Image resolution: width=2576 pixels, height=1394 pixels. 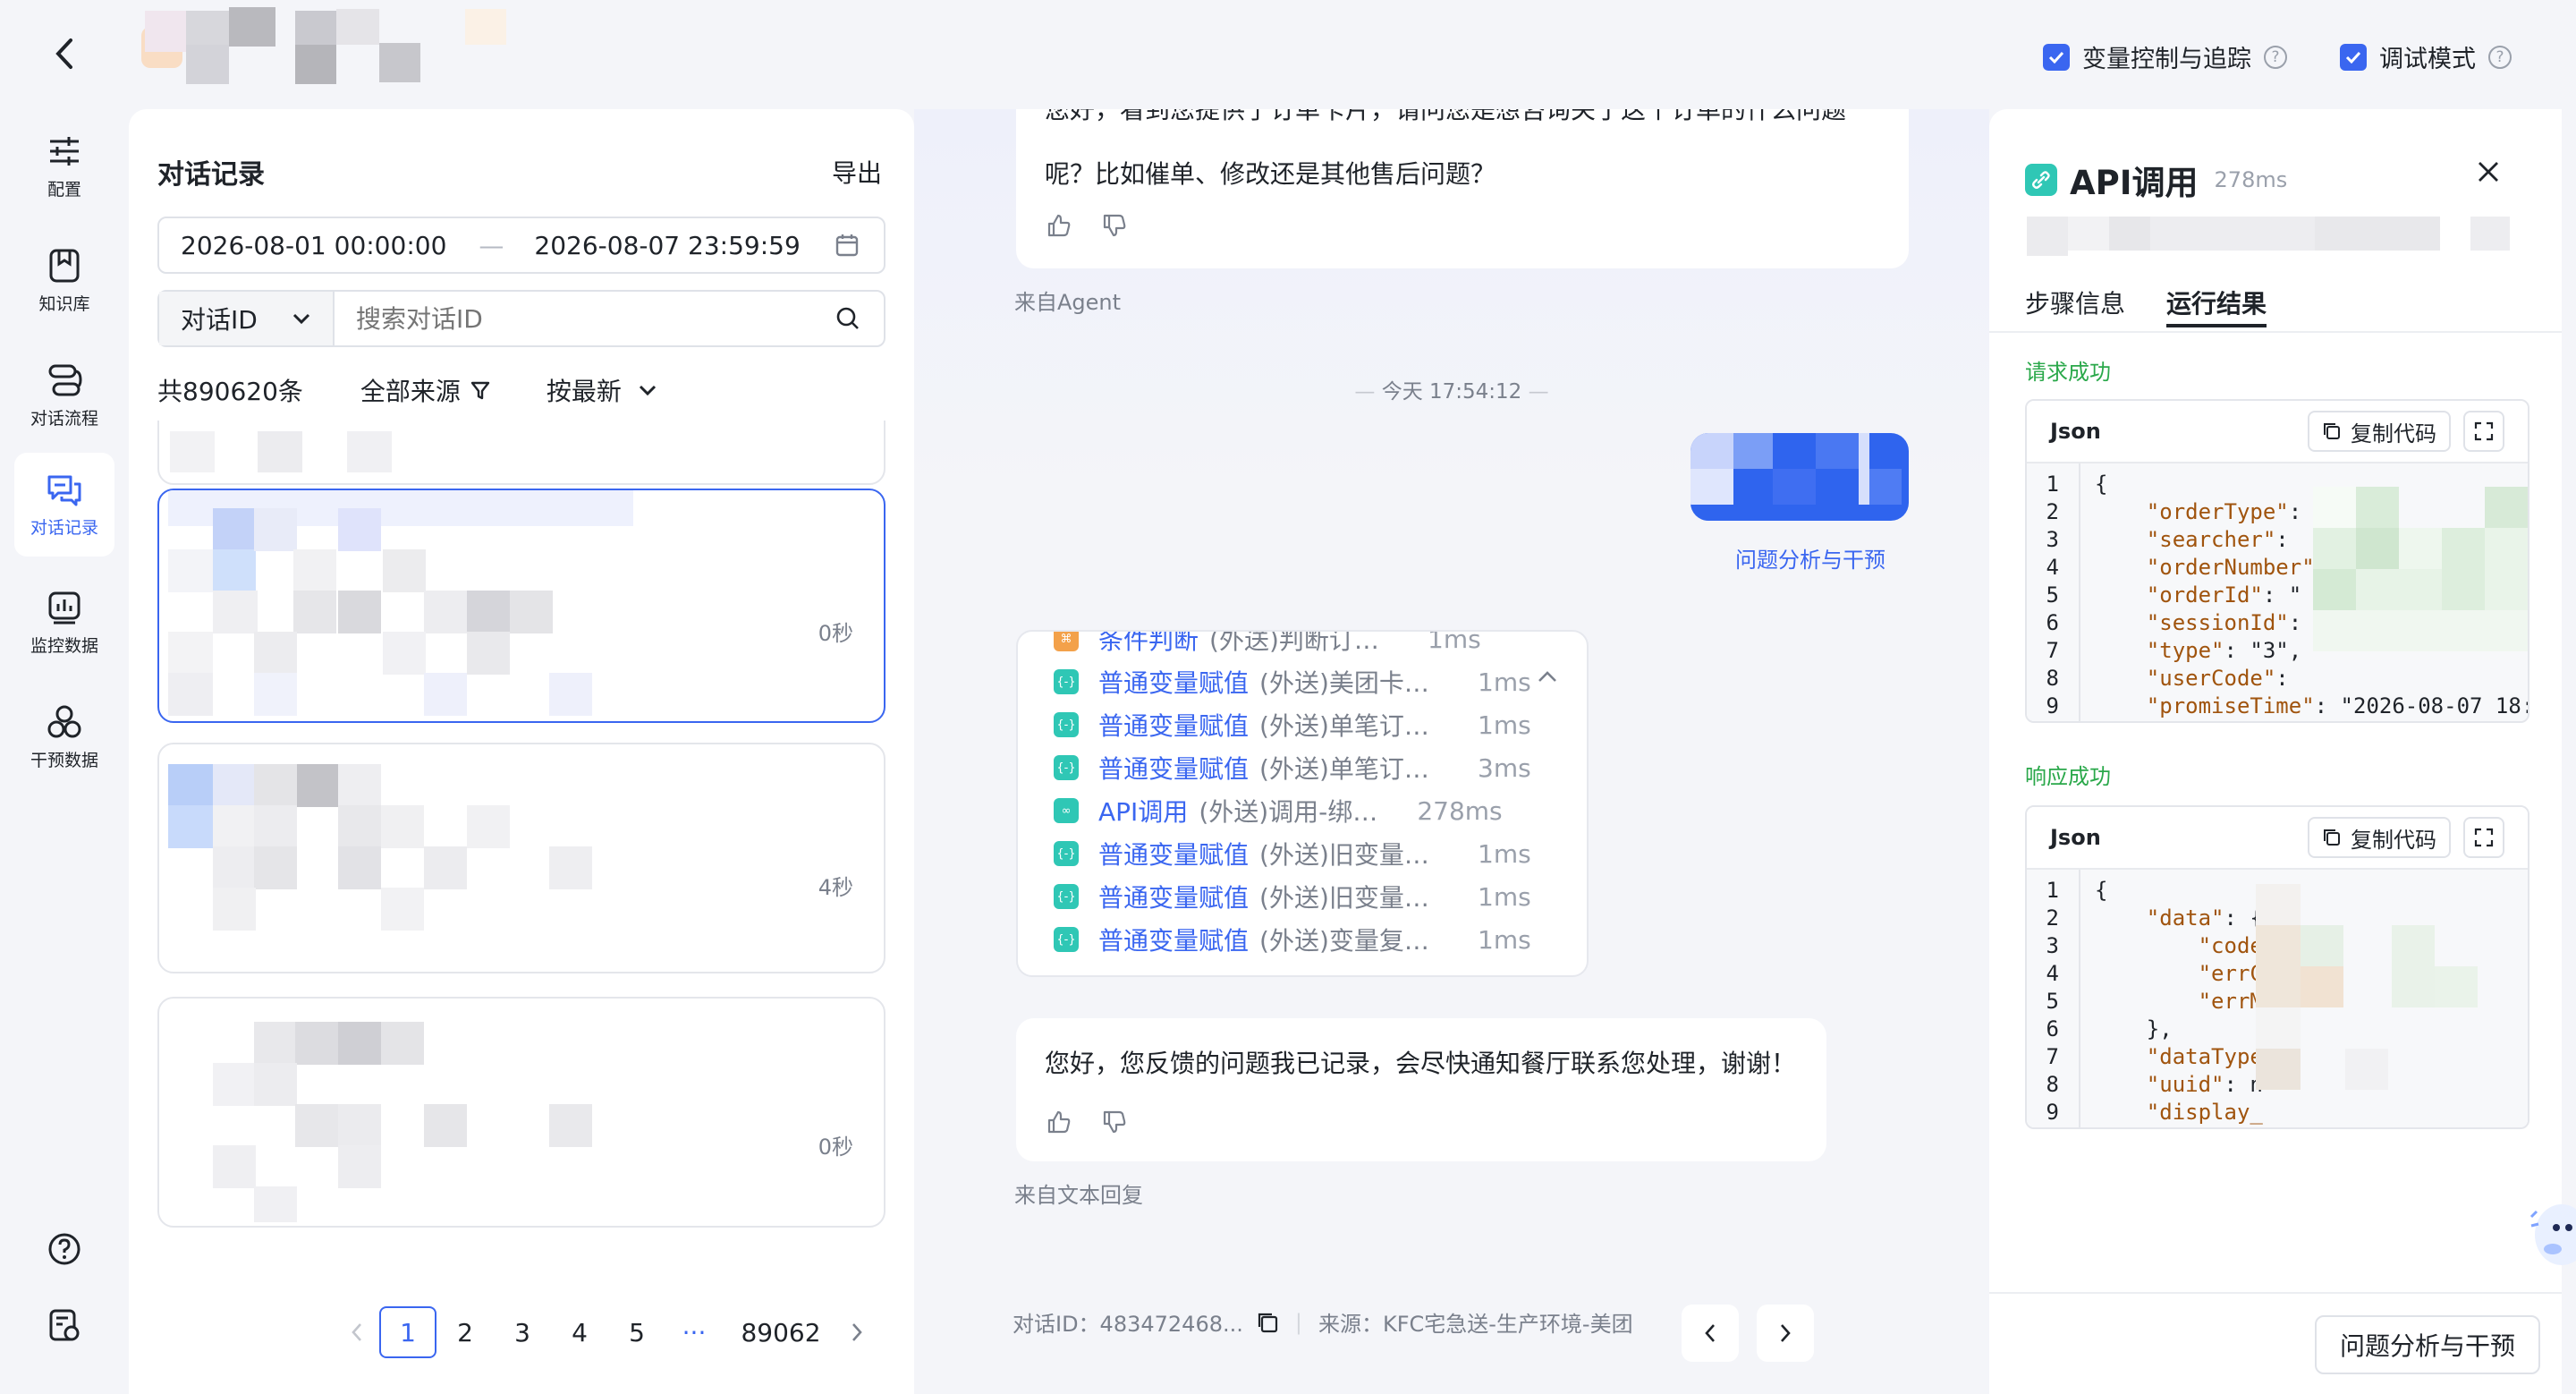 What do you see at coordinates (835, 633) in the screenshot?
I see `conversation-duration: 0秒` at bounding box center [835, 633].